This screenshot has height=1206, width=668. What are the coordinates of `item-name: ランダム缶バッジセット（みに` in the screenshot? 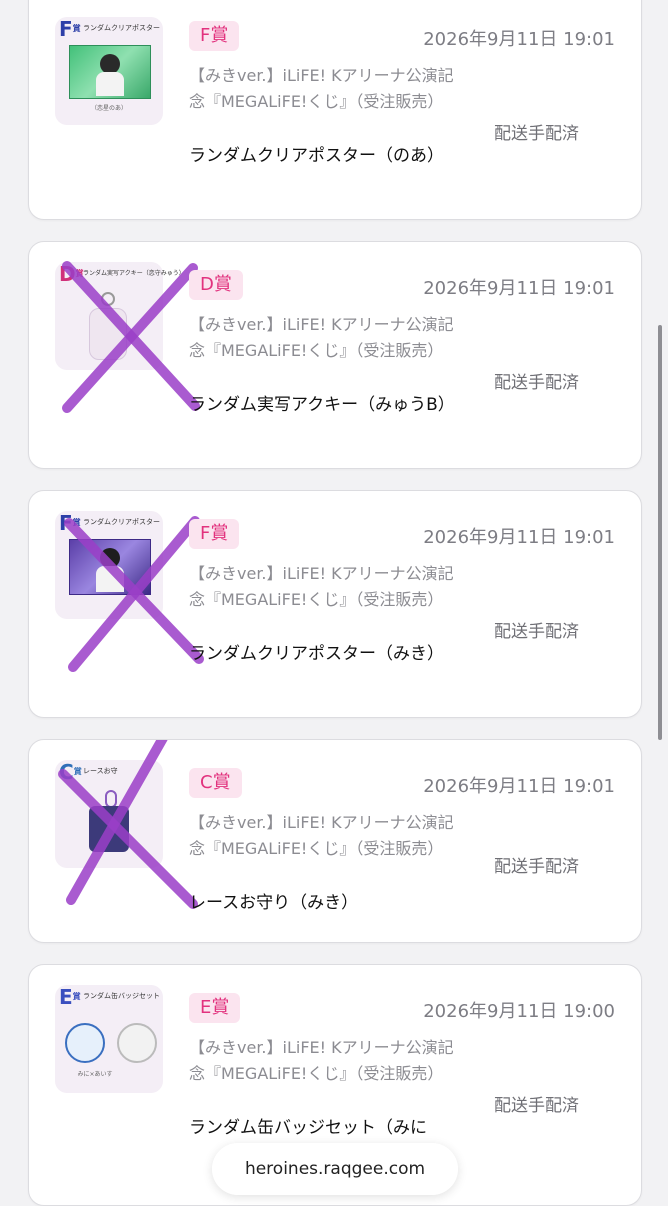 It's located at (308, 1128).